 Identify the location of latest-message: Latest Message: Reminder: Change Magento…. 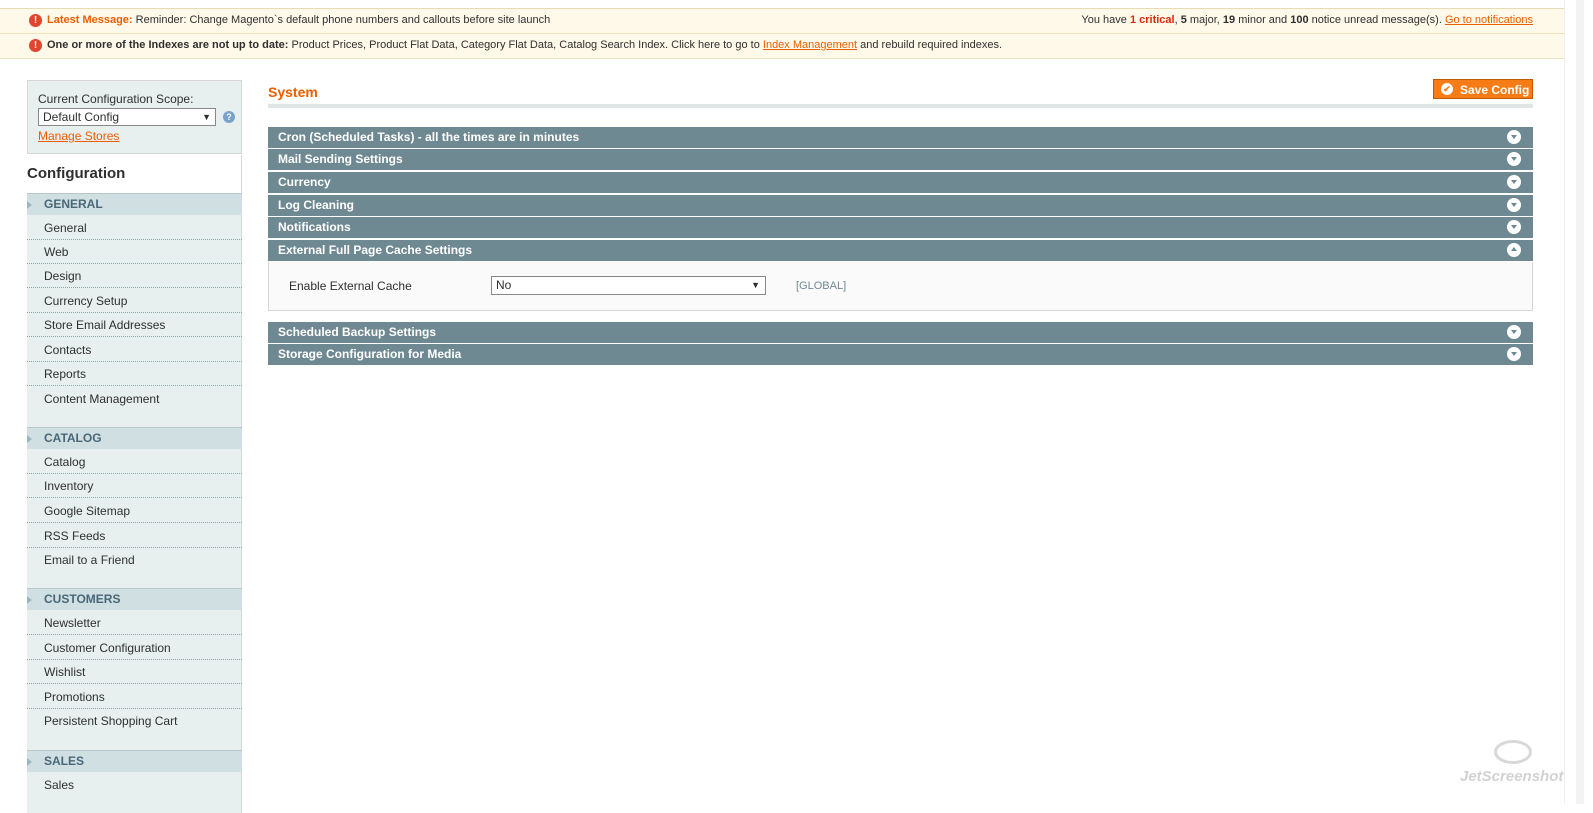
(298, 20).